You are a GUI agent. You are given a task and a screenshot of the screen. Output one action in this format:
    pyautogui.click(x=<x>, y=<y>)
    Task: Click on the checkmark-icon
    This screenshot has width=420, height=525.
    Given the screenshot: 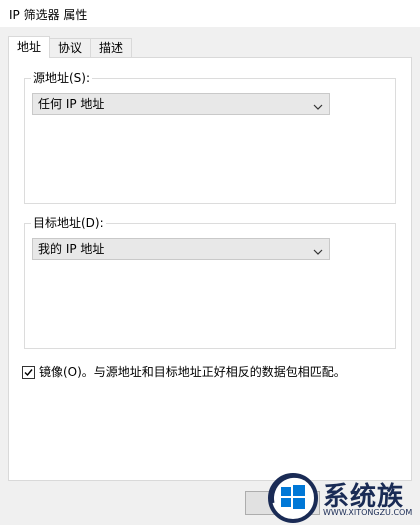 What is the action you would take?
    pyautogui.click(x=28, y=372)
    